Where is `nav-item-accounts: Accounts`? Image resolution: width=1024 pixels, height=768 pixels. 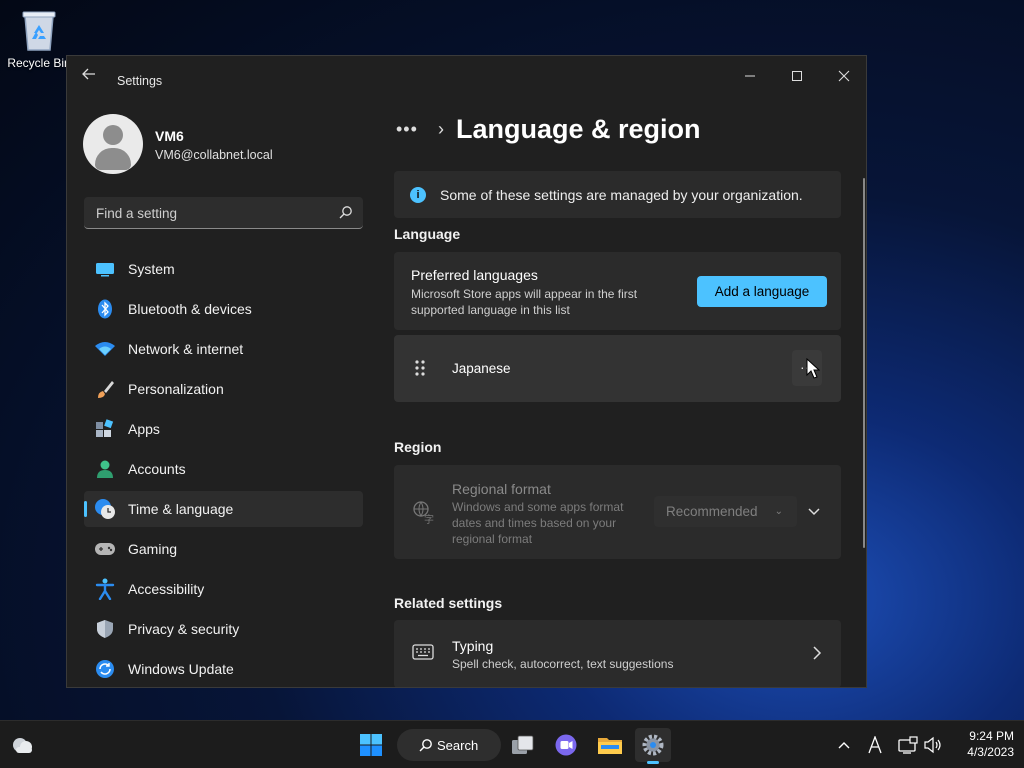 nav-item-accounts: Accounts is located at coordinates (223, 469).